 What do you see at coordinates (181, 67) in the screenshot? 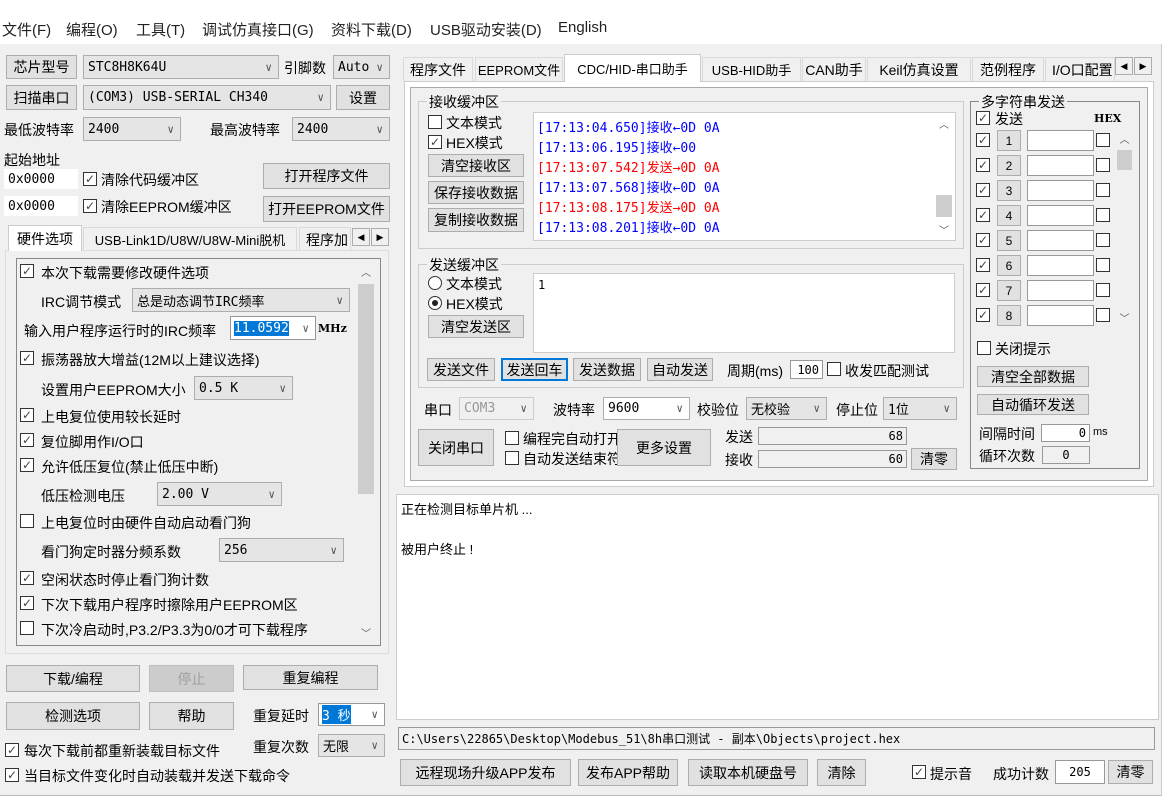
I see `chip-select: STC8H8K64U` at bounding box center [181, 67].